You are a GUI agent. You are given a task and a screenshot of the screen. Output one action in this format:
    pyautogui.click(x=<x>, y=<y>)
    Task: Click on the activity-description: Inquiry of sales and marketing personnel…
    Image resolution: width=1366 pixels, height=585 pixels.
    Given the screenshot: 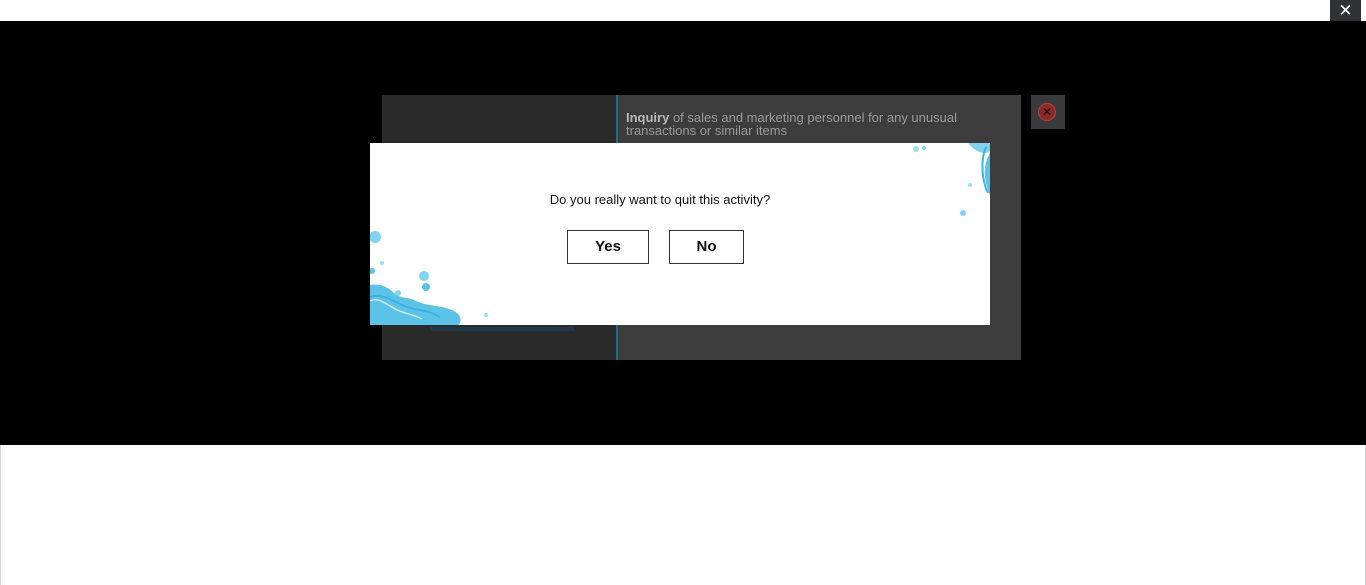 What is the action you would take?
    pyautogui.click(x=823, y=124)
    